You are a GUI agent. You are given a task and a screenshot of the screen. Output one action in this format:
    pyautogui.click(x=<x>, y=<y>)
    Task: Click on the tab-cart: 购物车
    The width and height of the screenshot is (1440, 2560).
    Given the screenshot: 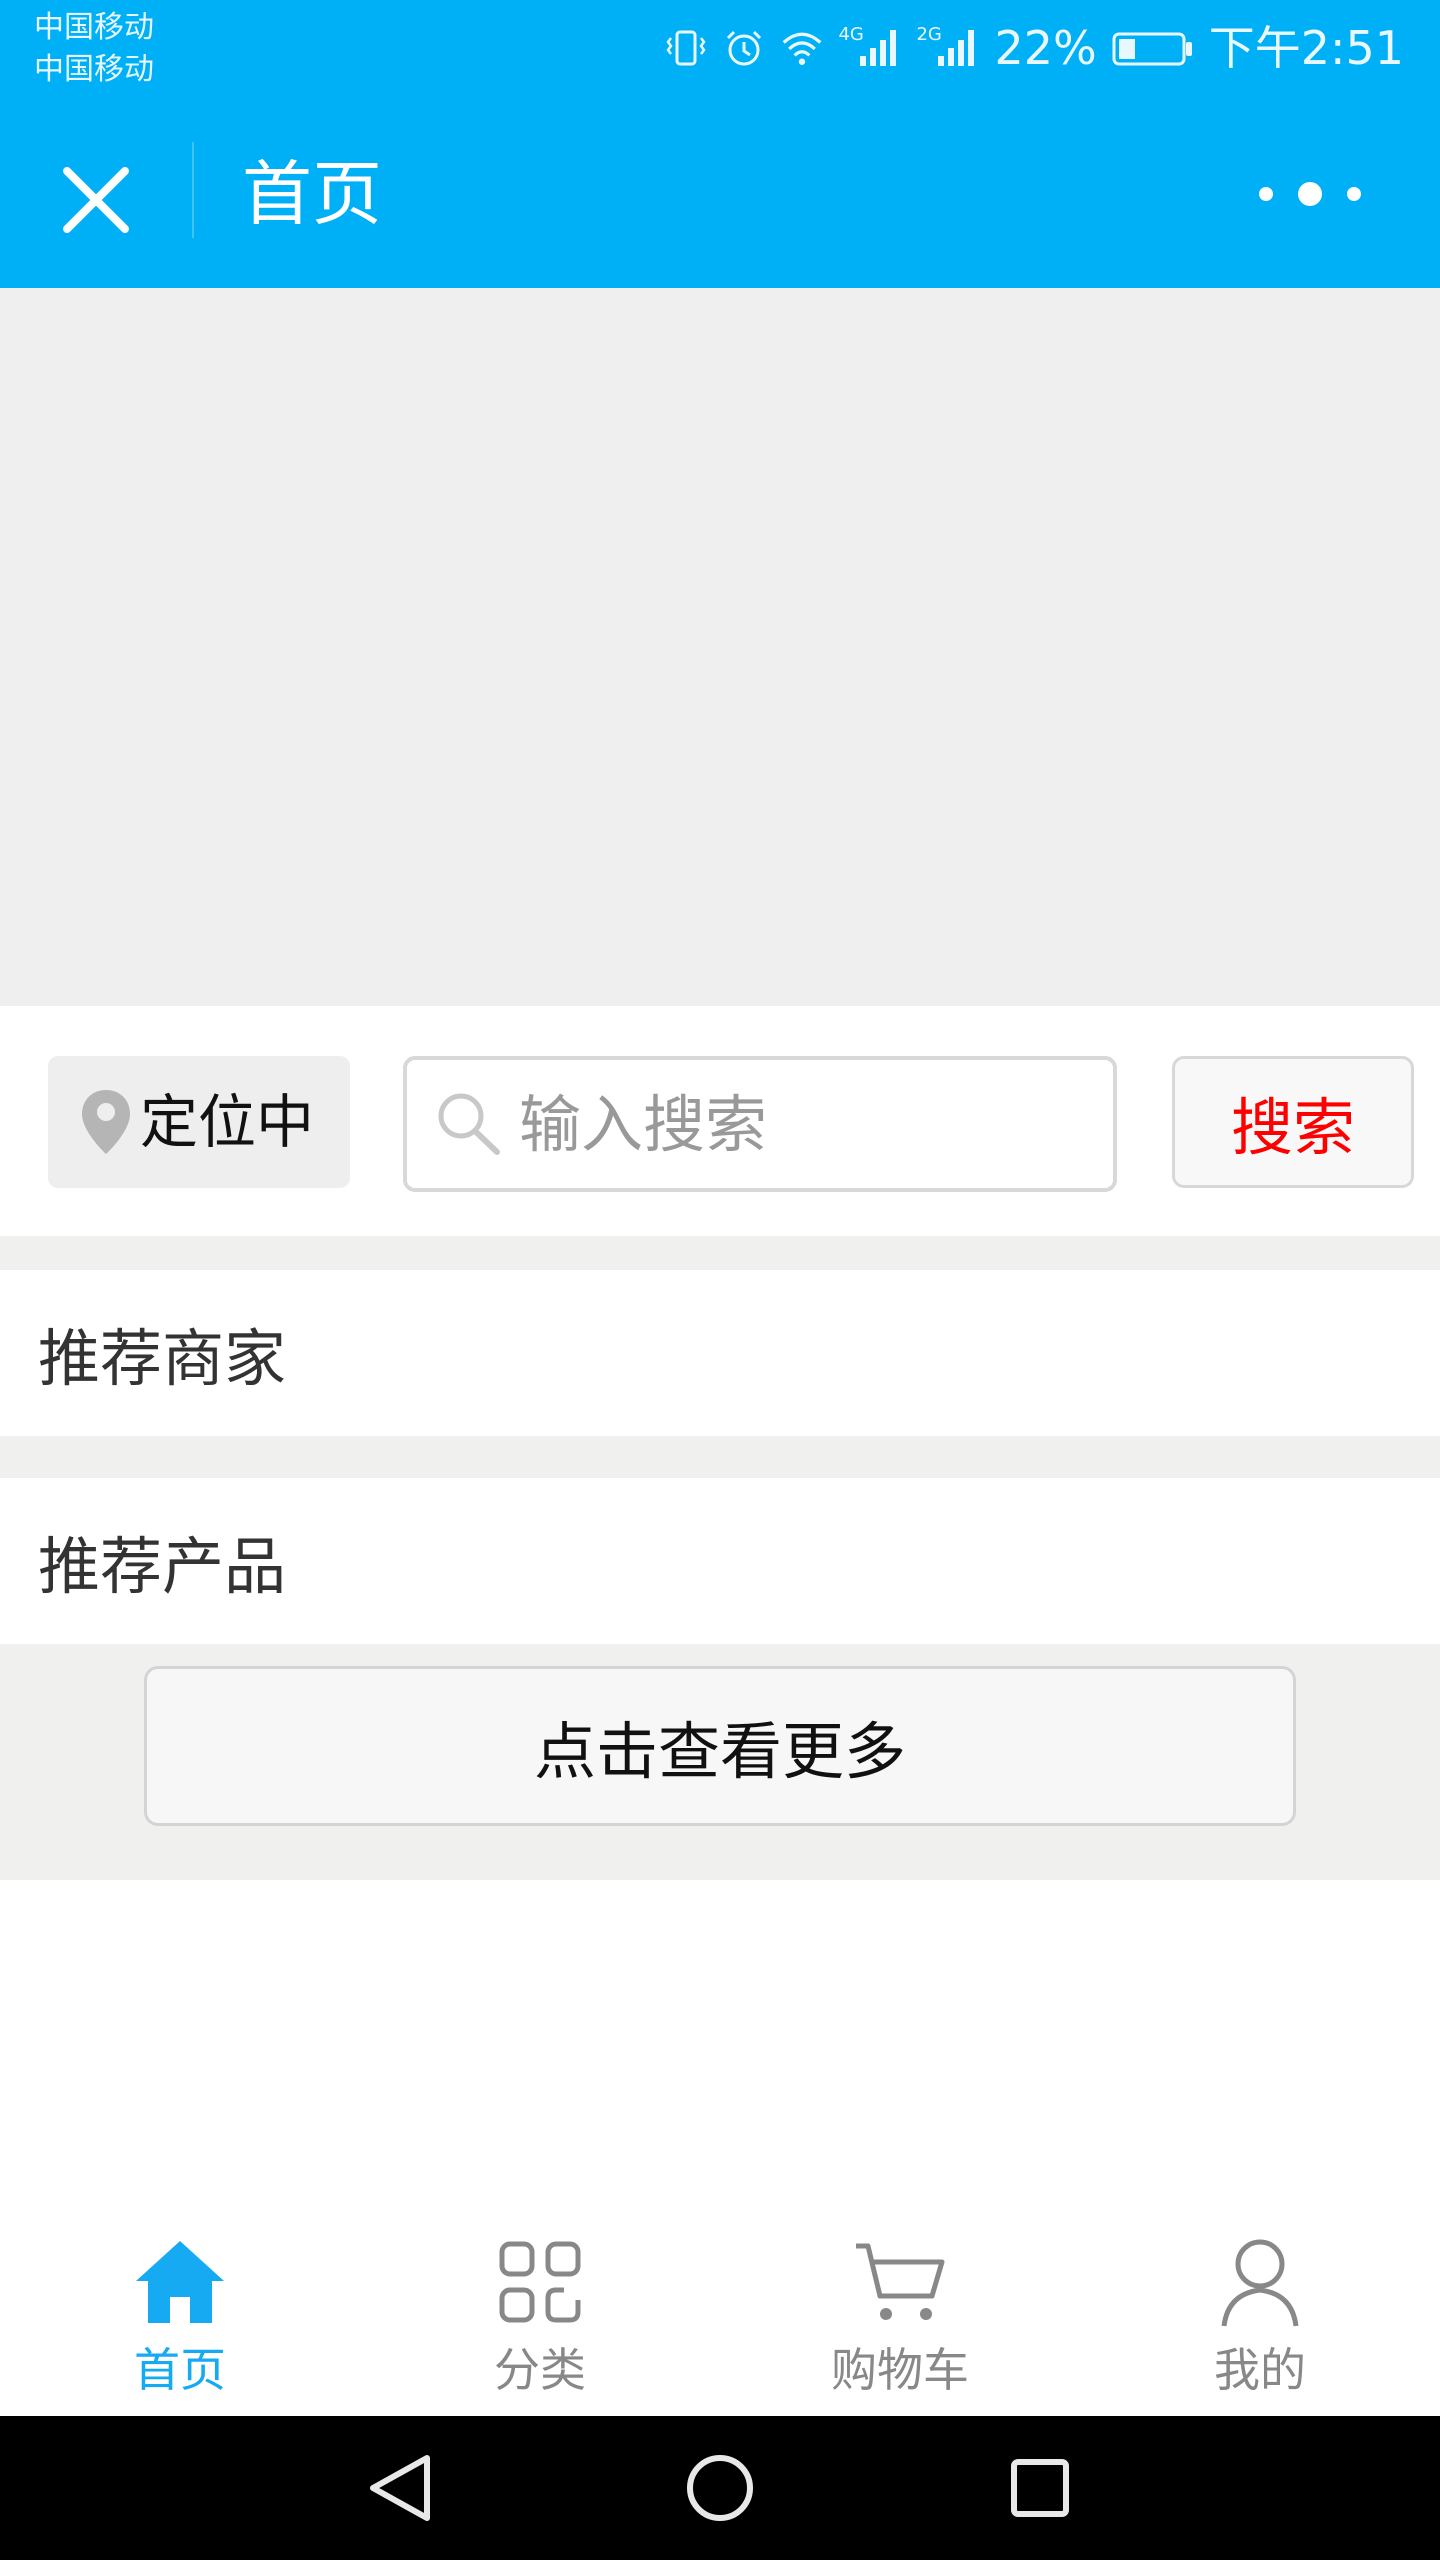 What is the action you would take?
    pyautogui.click(x=900, y=2298)
    